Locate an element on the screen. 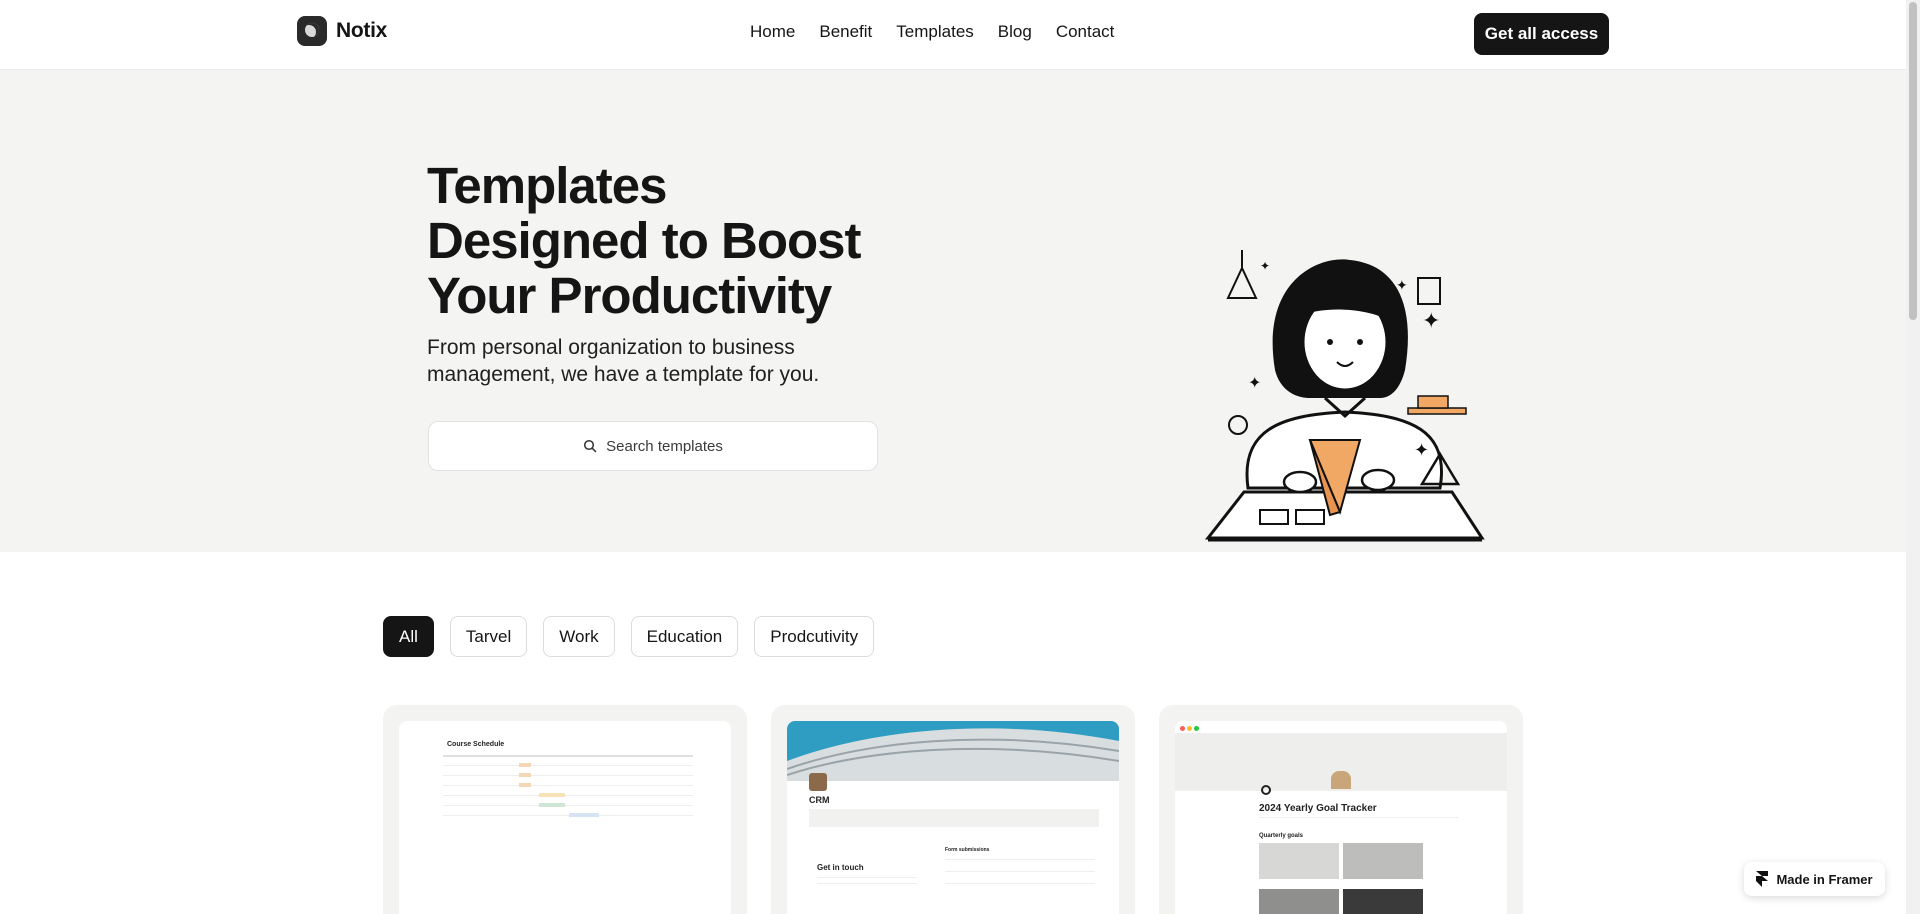  category-filters: All Tarvel Work Education Prodcutivity is located at coordinates (629, 636).